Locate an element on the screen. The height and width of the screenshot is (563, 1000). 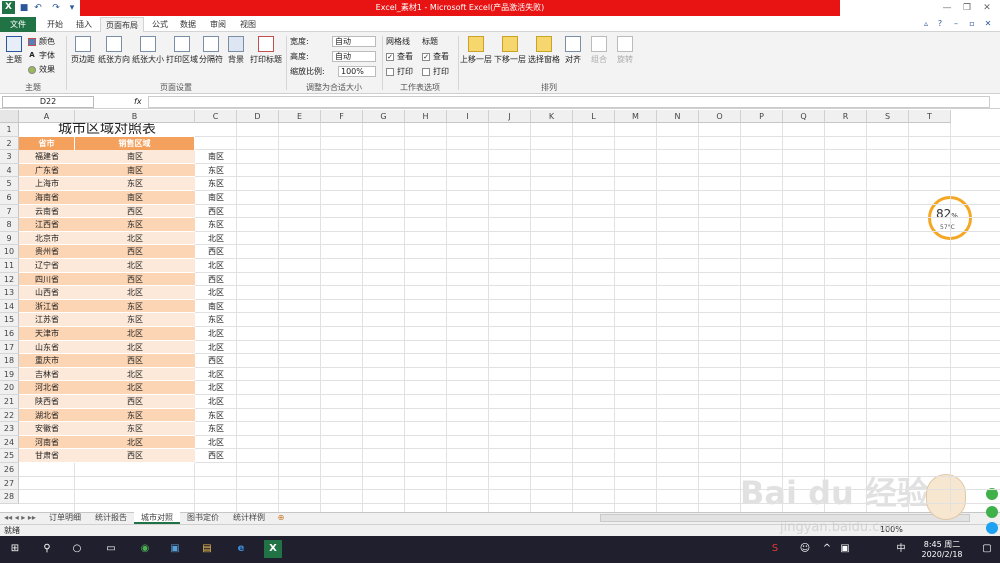
row-header-11: 11 is located at coordinates (9, 266).